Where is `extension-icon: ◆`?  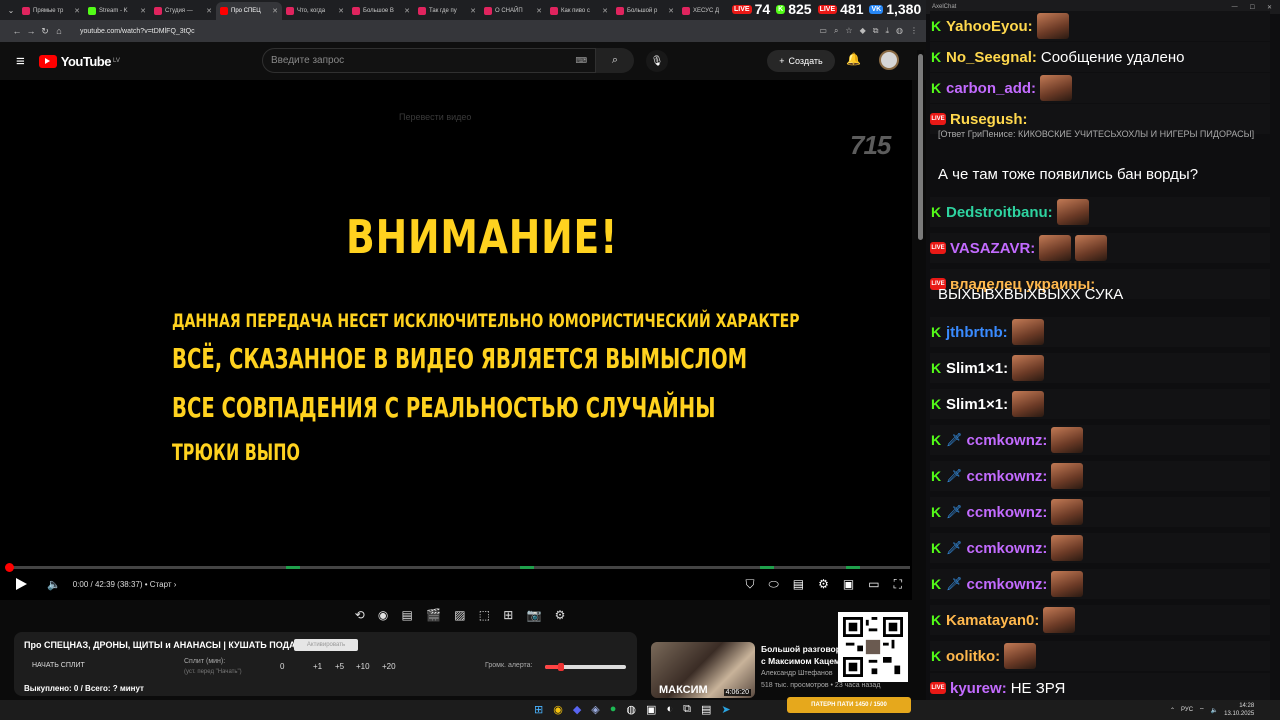
extension-icon: ◆ is located at coordinates (863, 31).